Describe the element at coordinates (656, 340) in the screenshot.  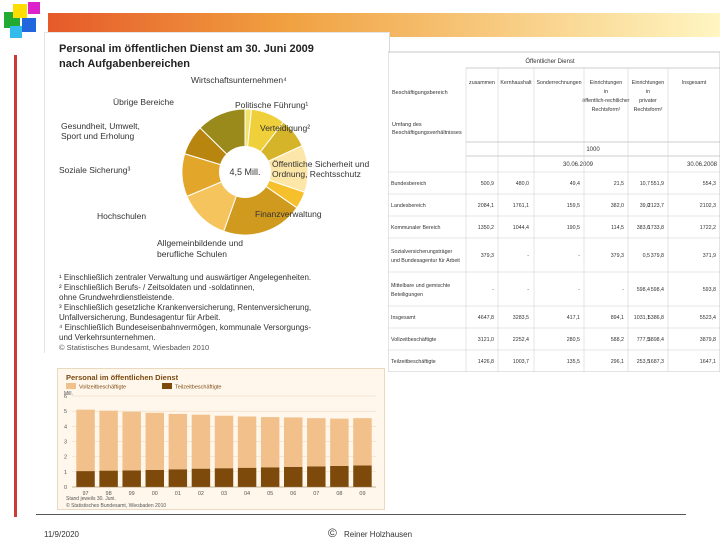
I see `table-cell-value: 3898,4` at that location.